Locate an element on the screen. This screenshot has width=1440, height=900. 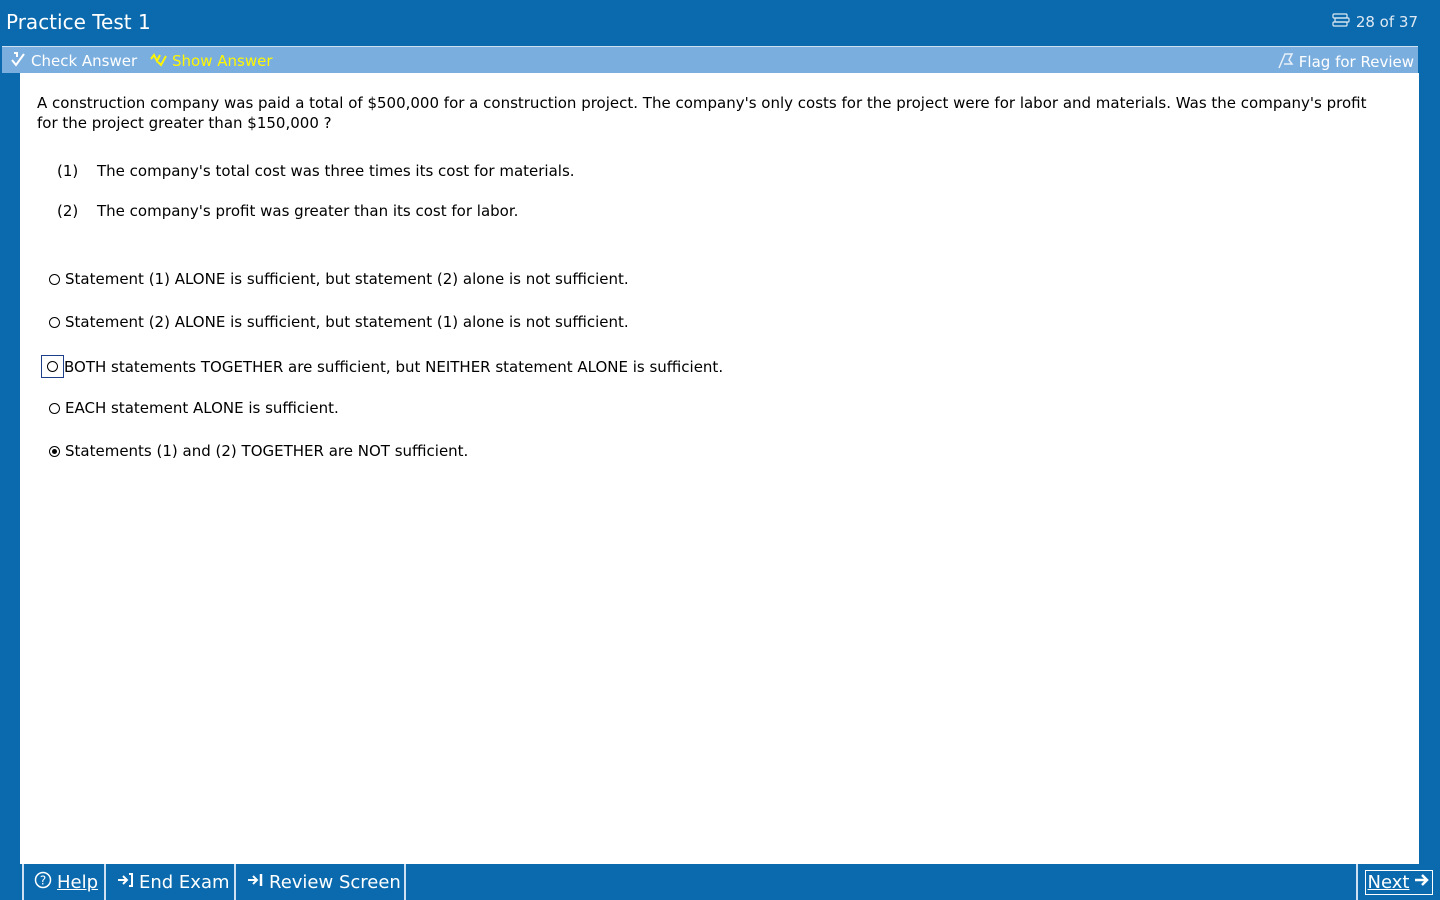
exit-icon is located at coordinates (125, 882).